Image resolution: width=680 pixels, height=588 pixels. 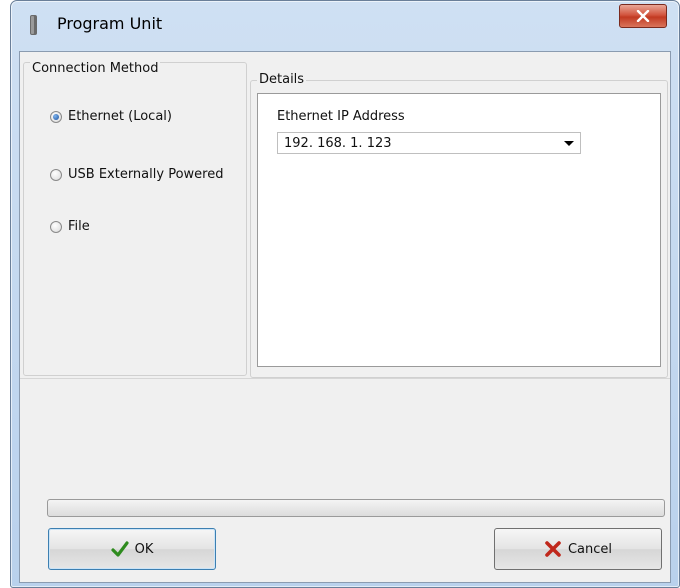 I want to click on radio-label: USB Externally Powered, so click(x=146, y=174).